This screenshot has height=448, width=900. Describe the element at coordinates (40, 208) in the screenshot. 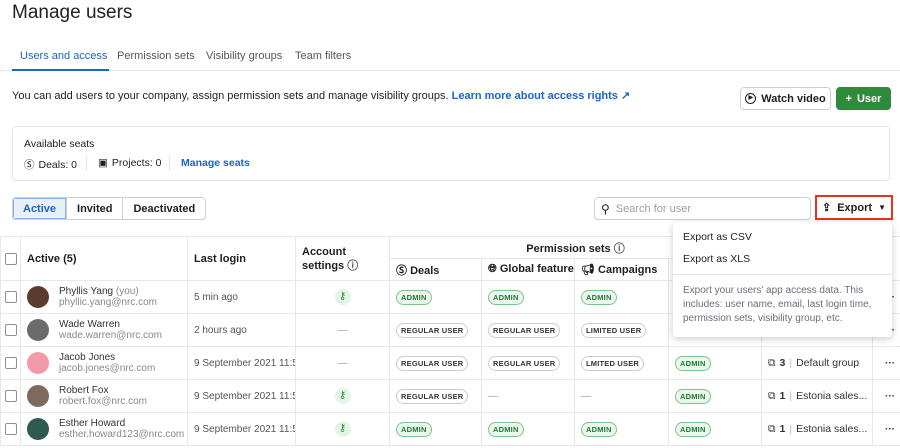

I see `filter-active: Active` at that location.